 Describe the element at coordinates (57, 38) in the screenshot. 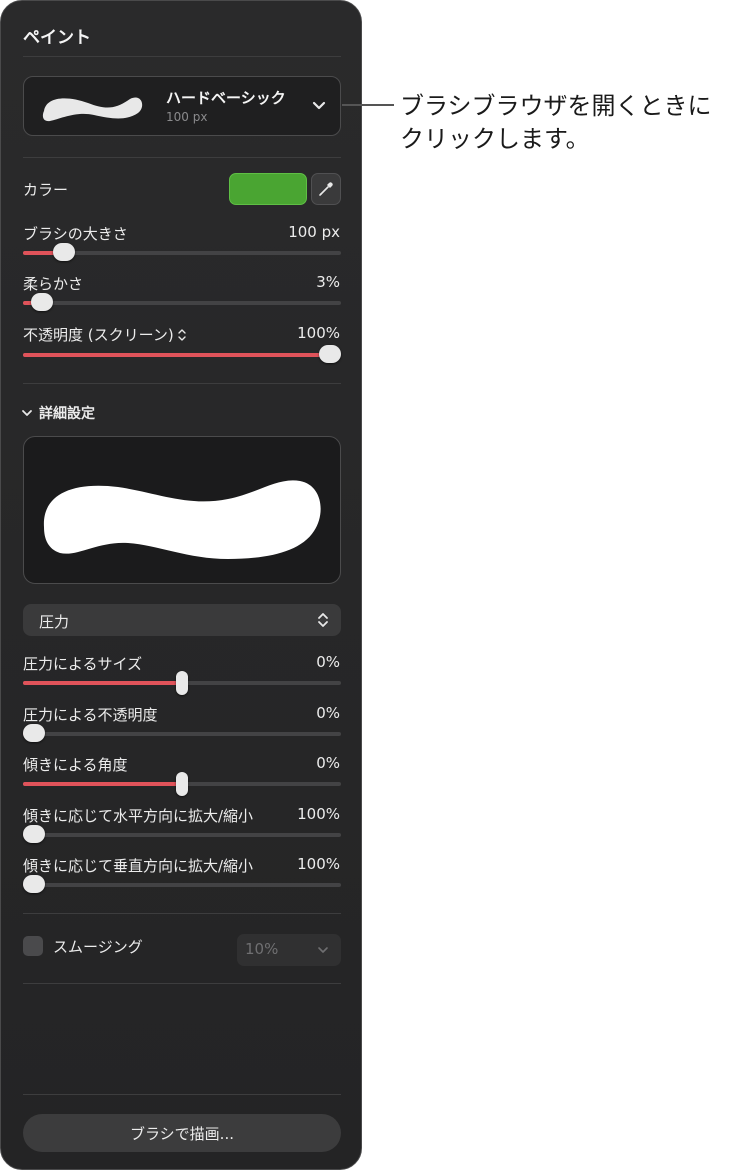

I see `panel-title: ペイント` at that location.